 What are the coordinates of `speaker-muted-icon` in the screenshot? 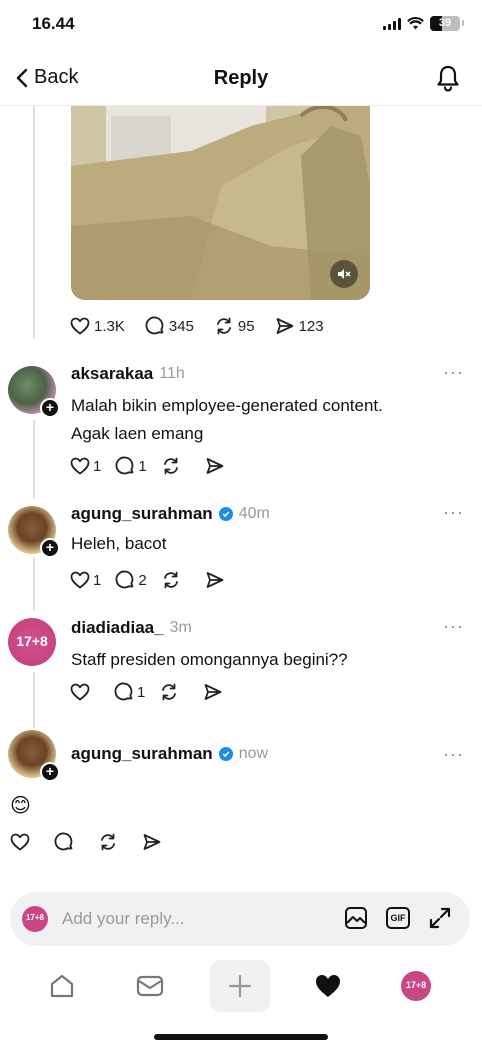 It's located at (344, 274).